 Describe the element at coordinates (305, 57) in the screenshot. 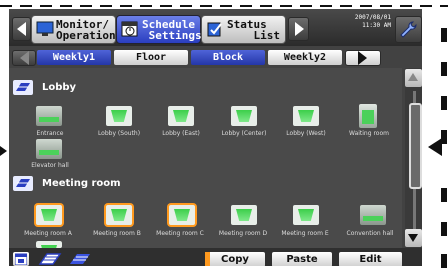

I see `tab-weekly2: Weekly2` at that location.